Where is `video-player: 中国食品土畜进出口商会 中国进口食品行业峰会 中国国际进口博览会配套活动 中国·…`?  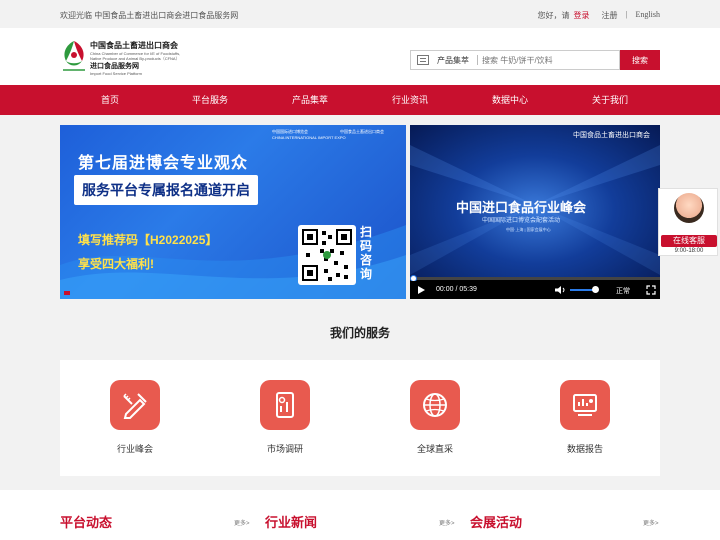 video-player: 中国食品土畜进出口商会 中国进口食品行业峰会 中国国际进口博览会配套活动 中国·… is located at coordinates (535, 212).